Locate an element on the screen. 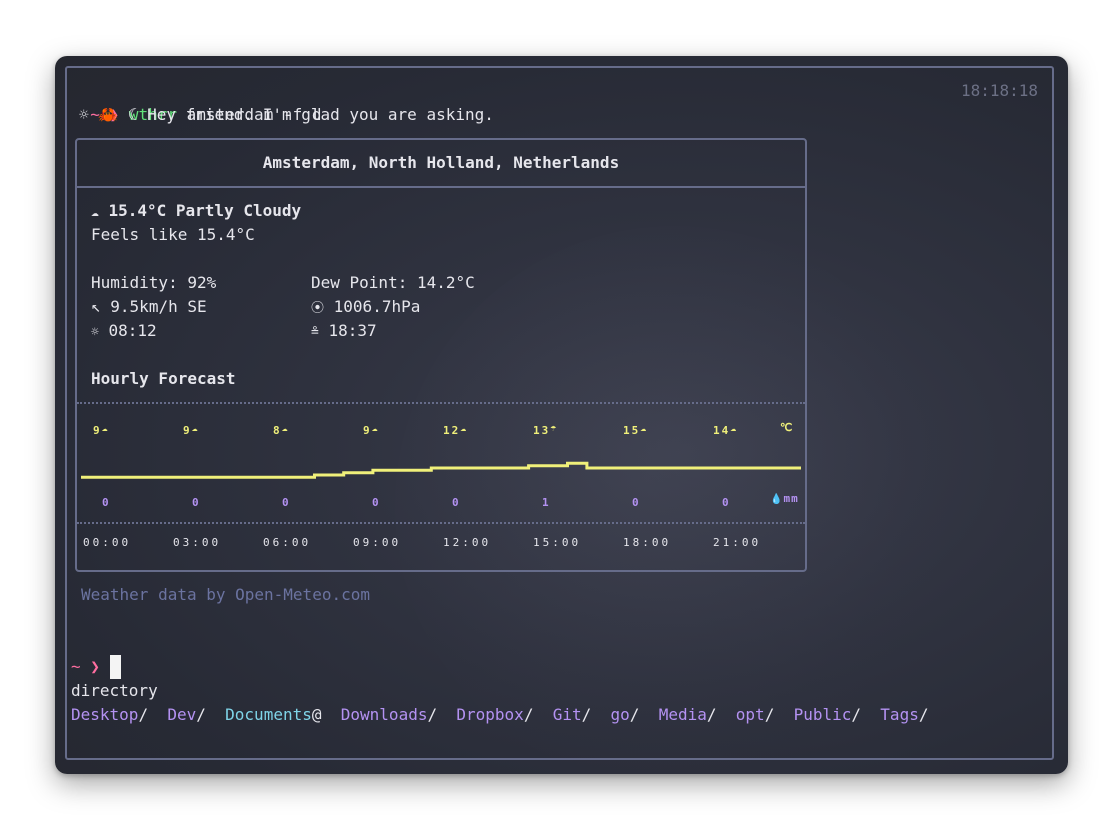  temperature-line is located at coordinates (441, 470).